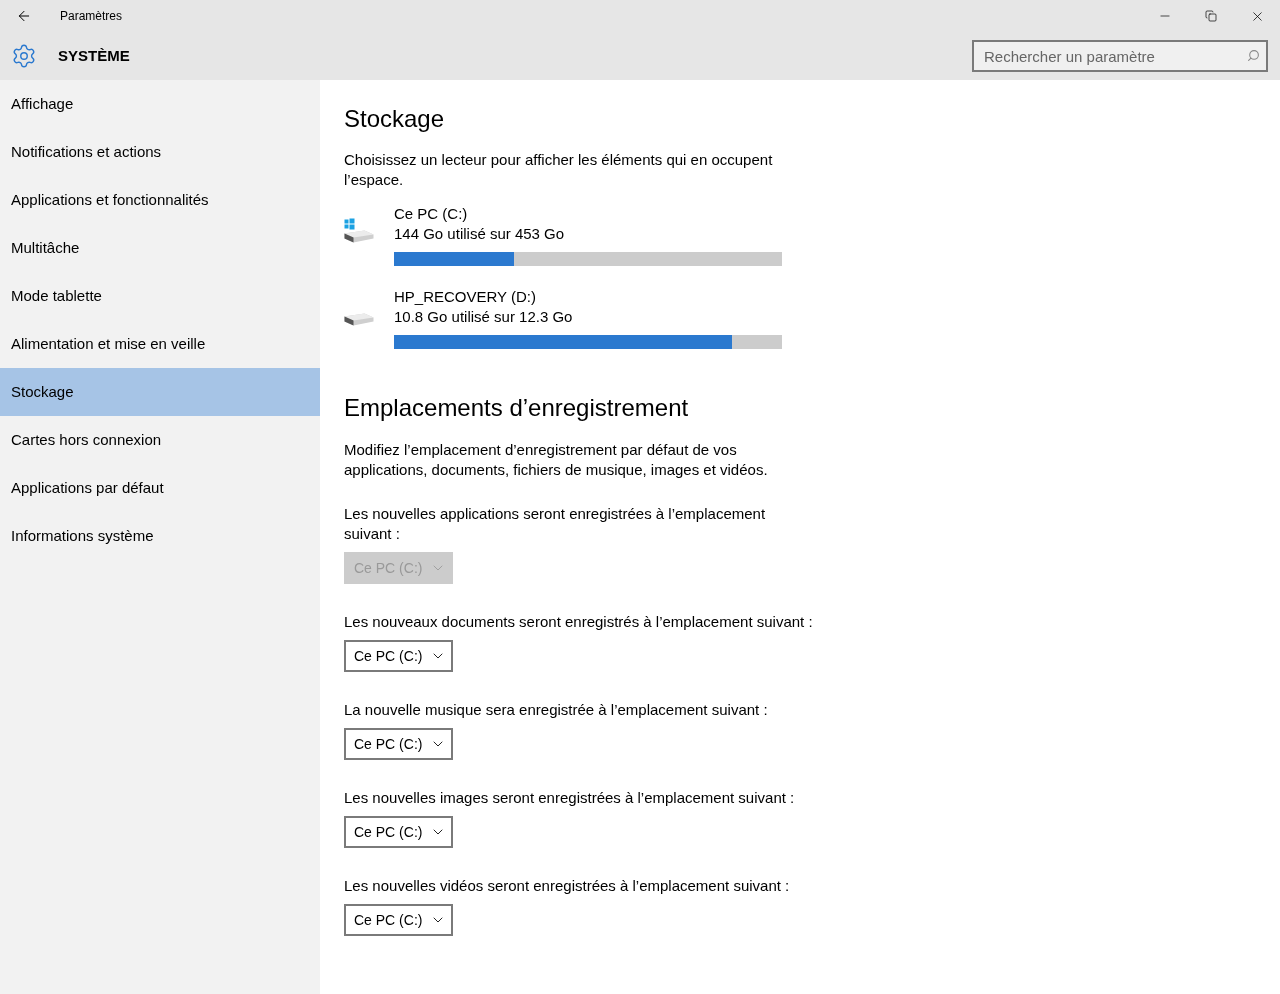 The height and width of the screenshot is (994, 1280). Describe the element at coordinates (570, 798) in the screenshot. I see `setting-label: Les nouvelles images seront enregistrées à l’emplacement suivant :` at that location.